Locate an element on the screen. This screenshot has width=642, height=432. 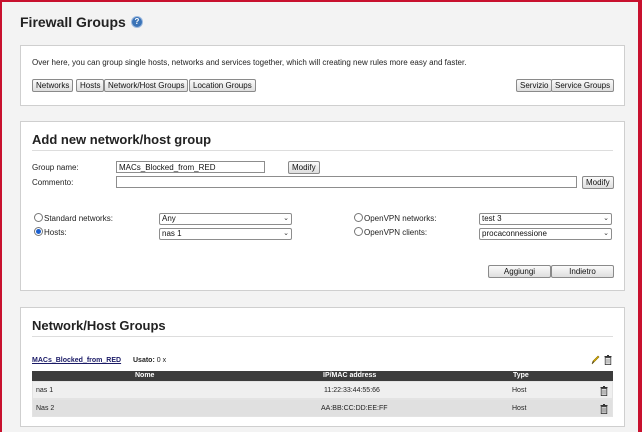
table-row: Nas 2 AA:BB:CC:DD:EE:FF Host is located at coordinates (322, 408).